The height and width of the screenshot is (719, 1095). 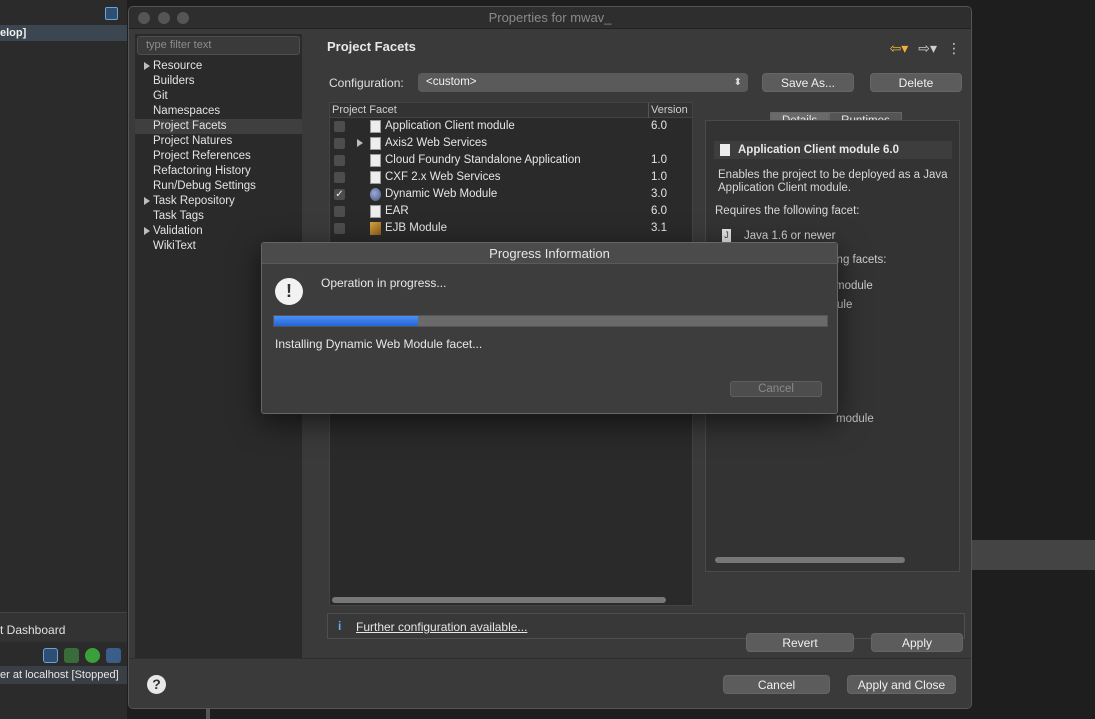 What do you see at coordinates (218, 66) in the screenshot?
I see `sidebar-item-resource: Resource` at bounding box center [218, 66].